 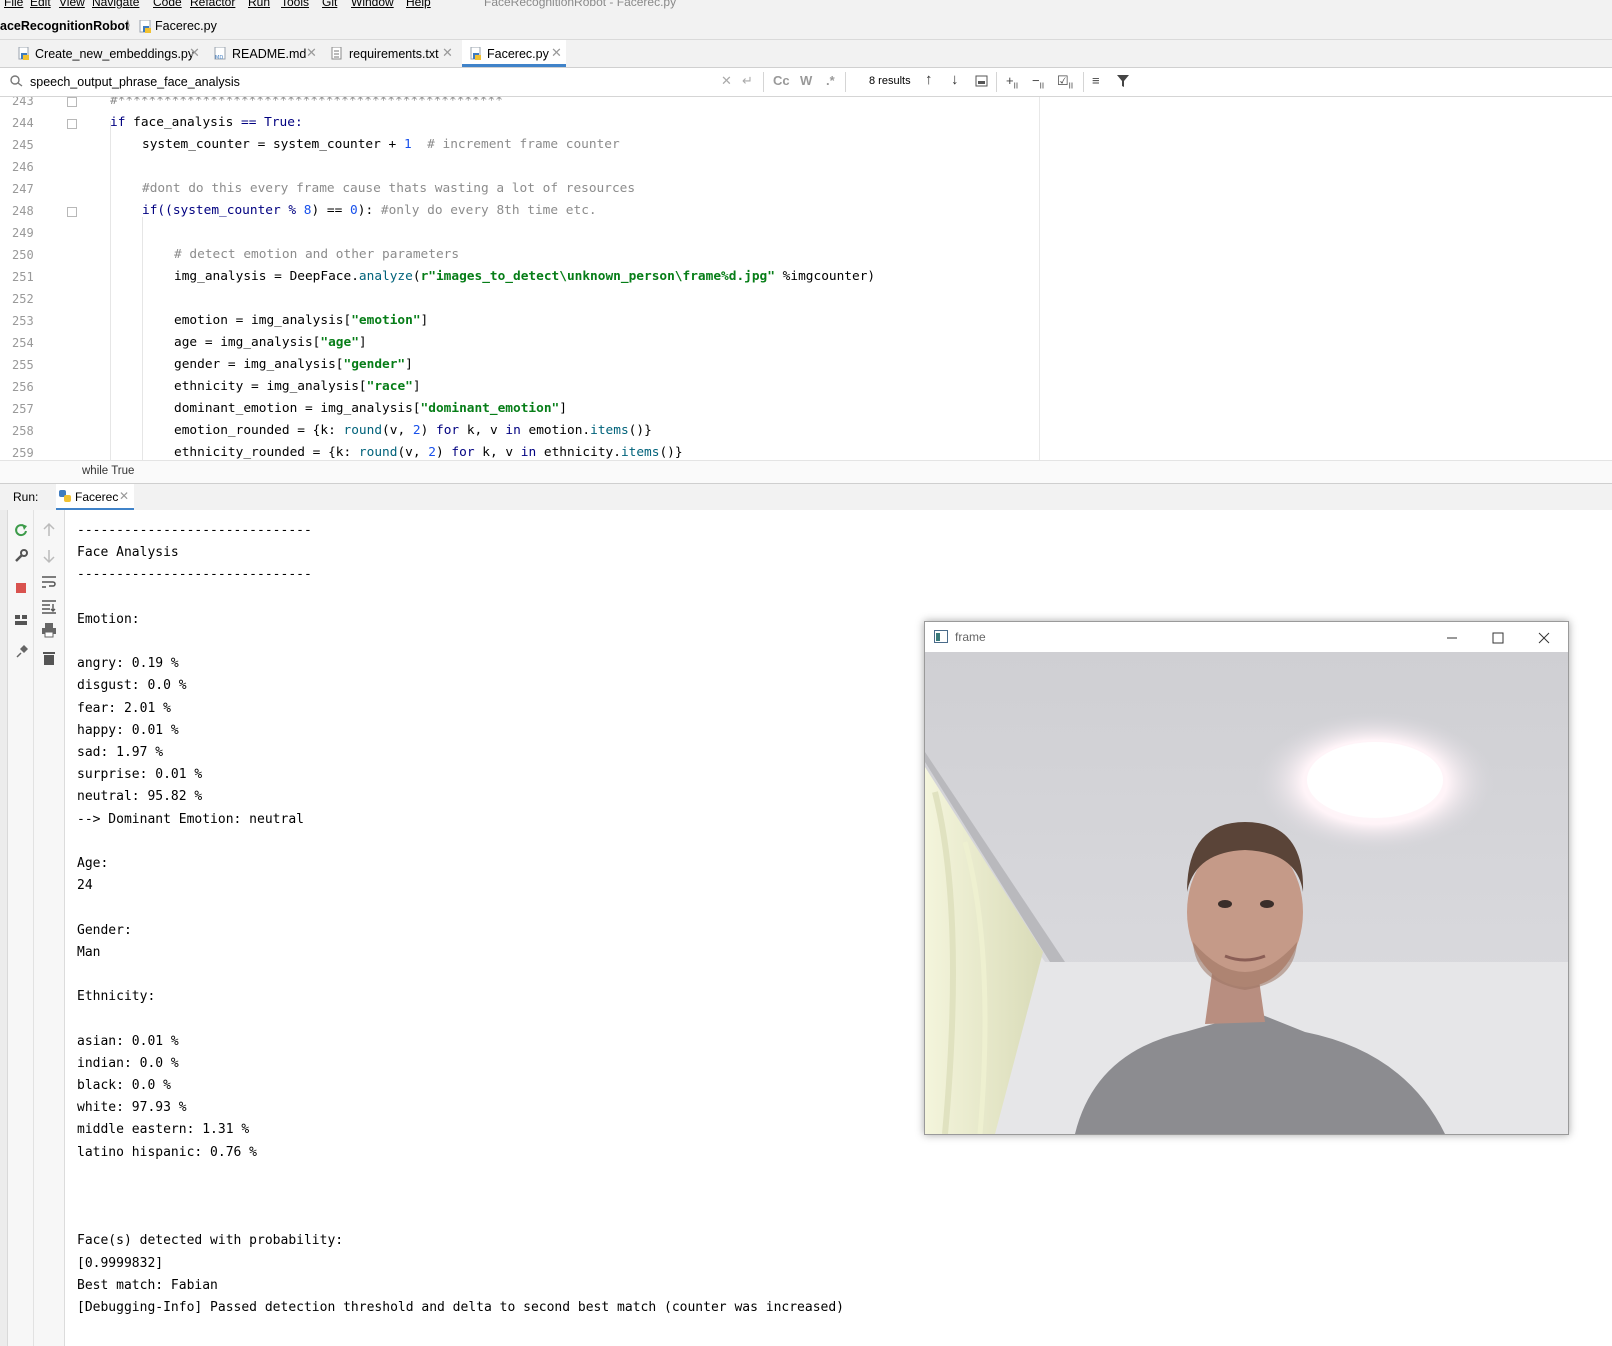 What do you see at coordinates (21, 588) in the screenshot?
I see `stop-icon` at bounding box center [21, 588].